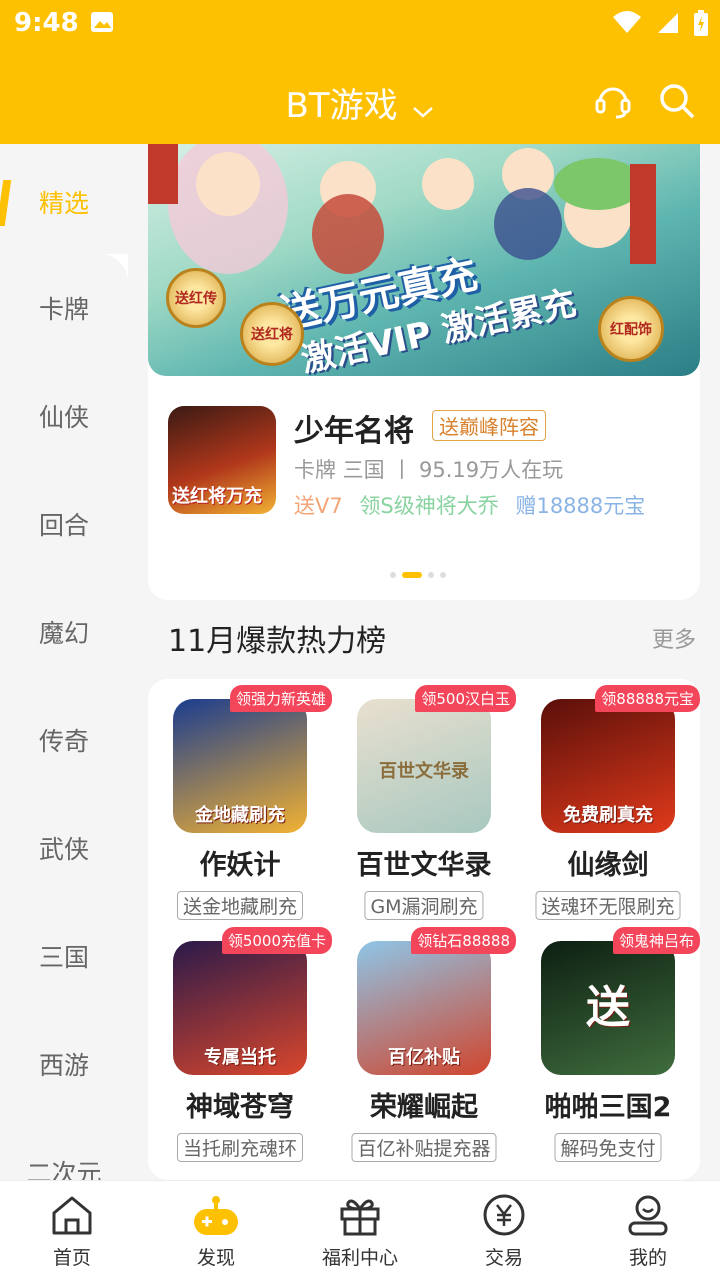  What do you see at coordinates (424, 905) in the screenshot?
I see `game-tag: GM漏洞刷充` at bounding box center [424, 905].